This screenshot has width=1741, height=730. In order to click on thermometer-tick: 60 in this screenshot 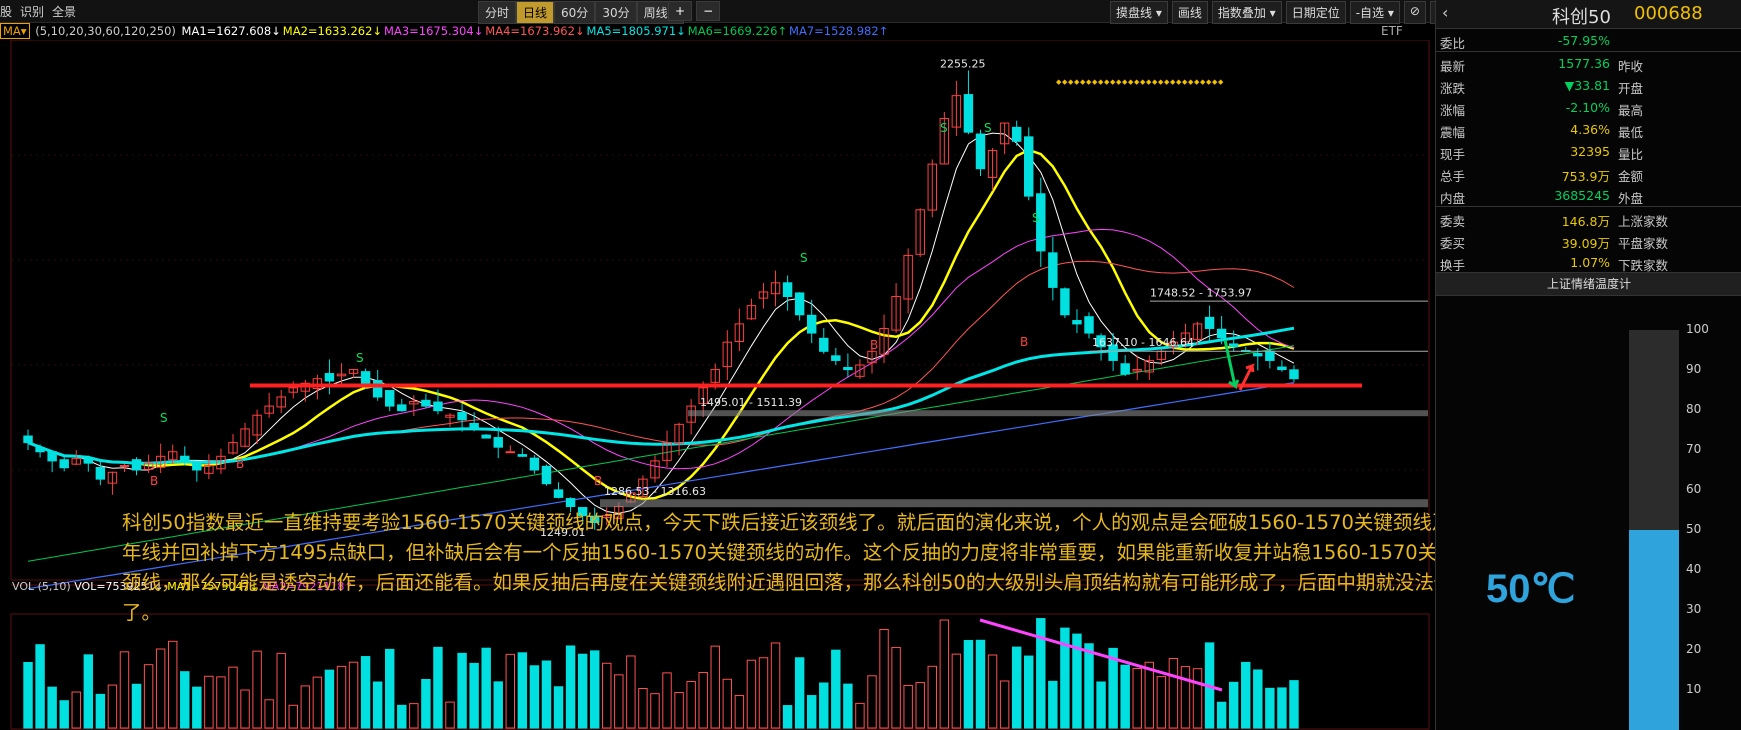, I will do `click(1694, 489)`.